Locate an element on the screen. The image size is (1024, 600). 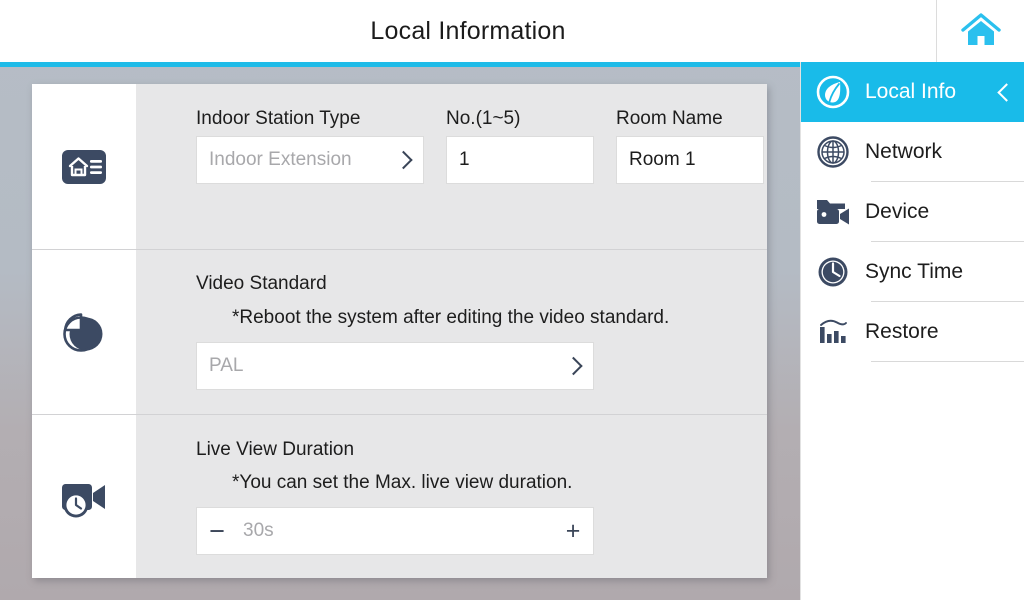
divider is located at coordinates (947, 361).